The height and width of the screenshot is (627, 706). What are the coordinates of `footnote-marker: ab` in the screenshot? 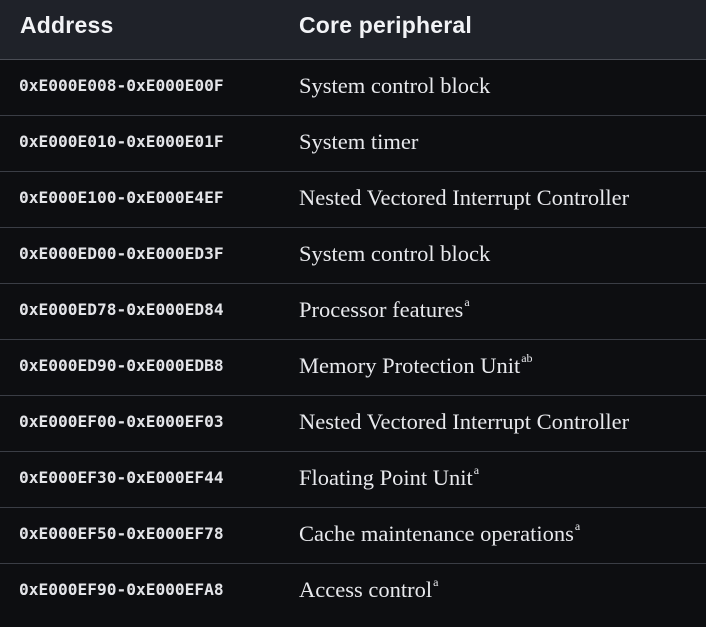 It's located at (527, 358).